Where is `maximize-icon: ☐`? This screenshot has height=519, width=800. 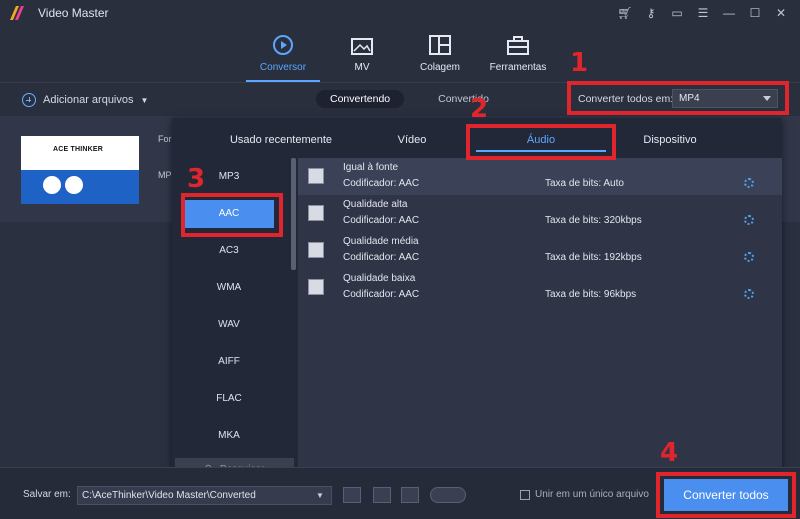 maximize-icon: ☐ is located at coordinates (755, 13).